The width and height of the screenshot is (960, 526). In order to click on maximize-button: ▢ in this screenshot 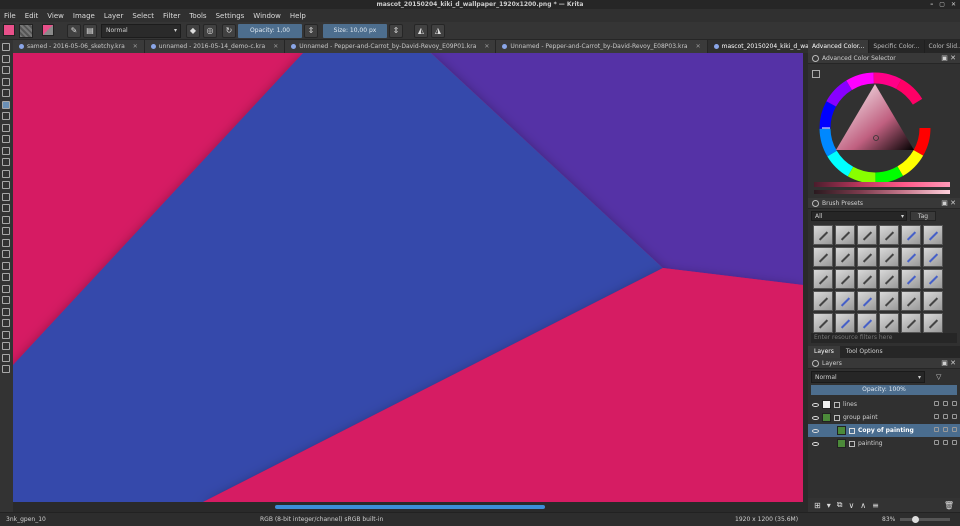, I will do `click(942, 4)`.